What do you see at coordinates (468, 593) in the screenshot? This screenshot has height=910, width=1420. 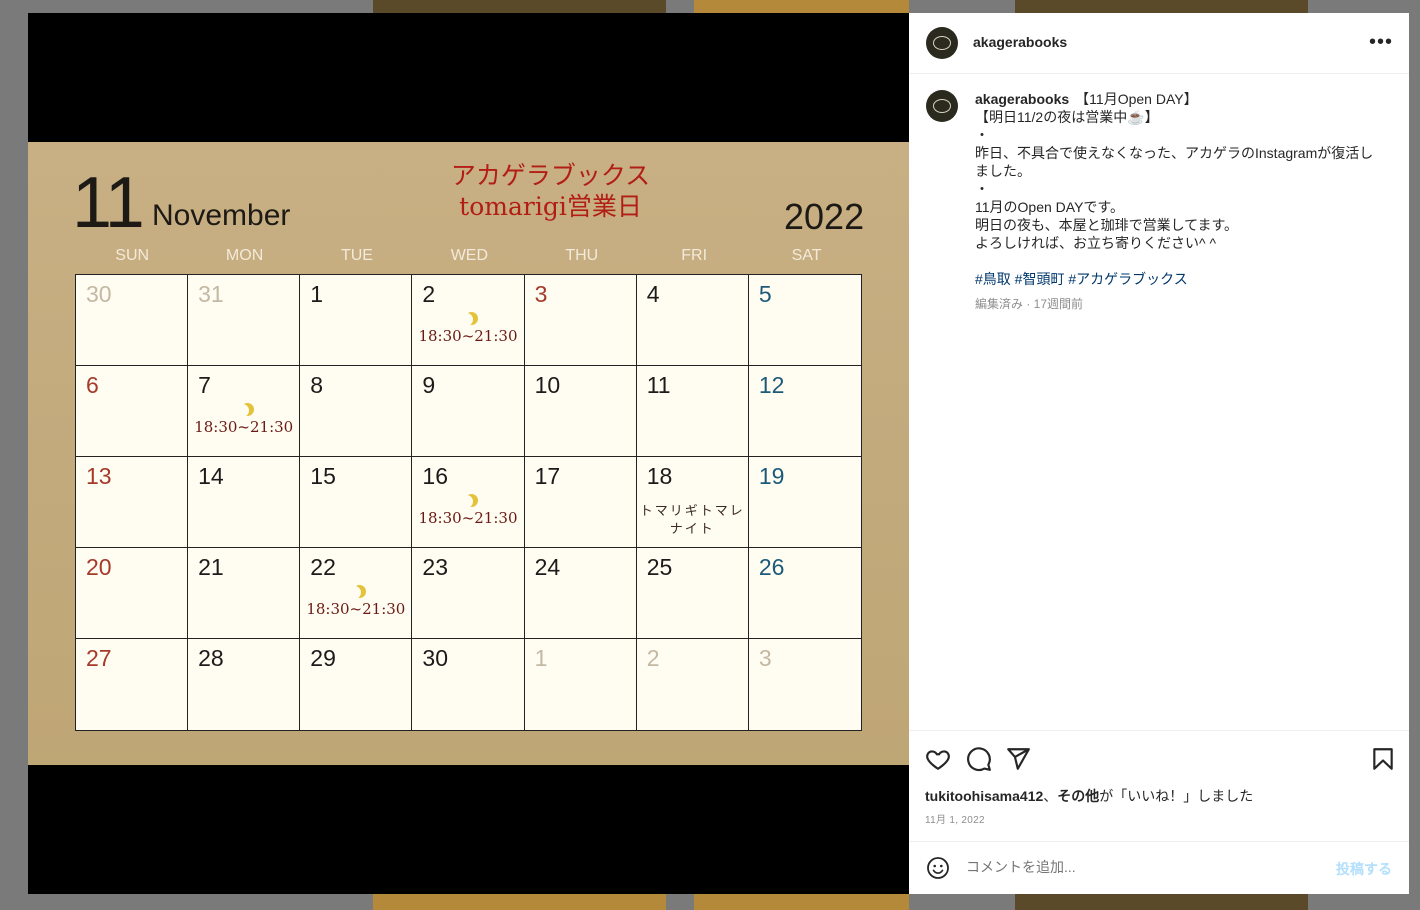 I see `calendar-day-cell: 23` at bounding box center [468, 593].